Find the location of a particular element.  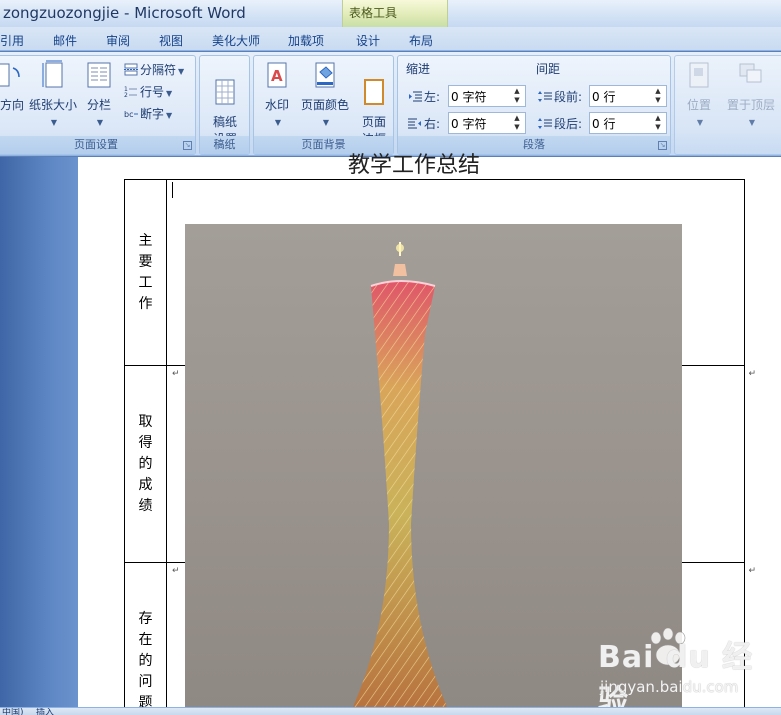

page-color-button: 页面颜色 ▼ is located at coordinates (325, 95).